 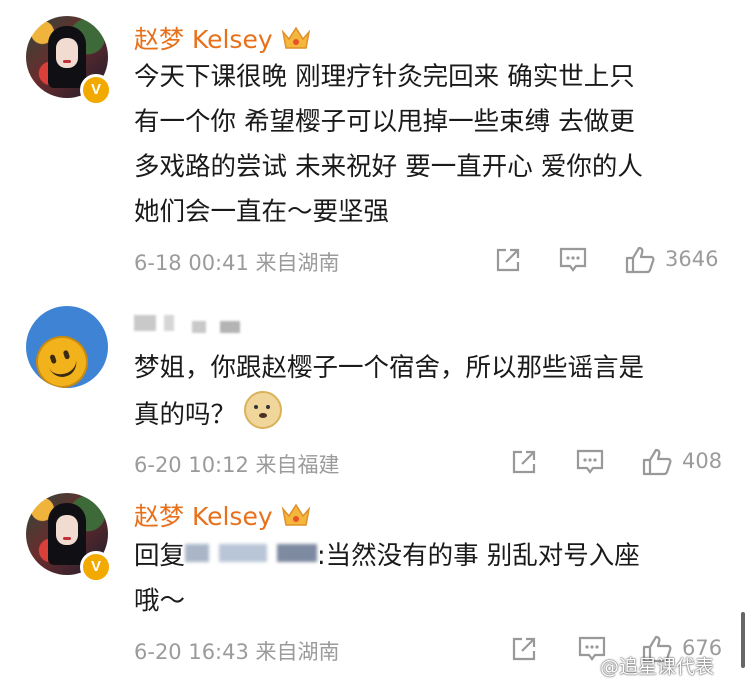 I want to click on comment-text: 回复 :当然没有的事 别乱对号入座 哦～, so click(x=387, y=579).